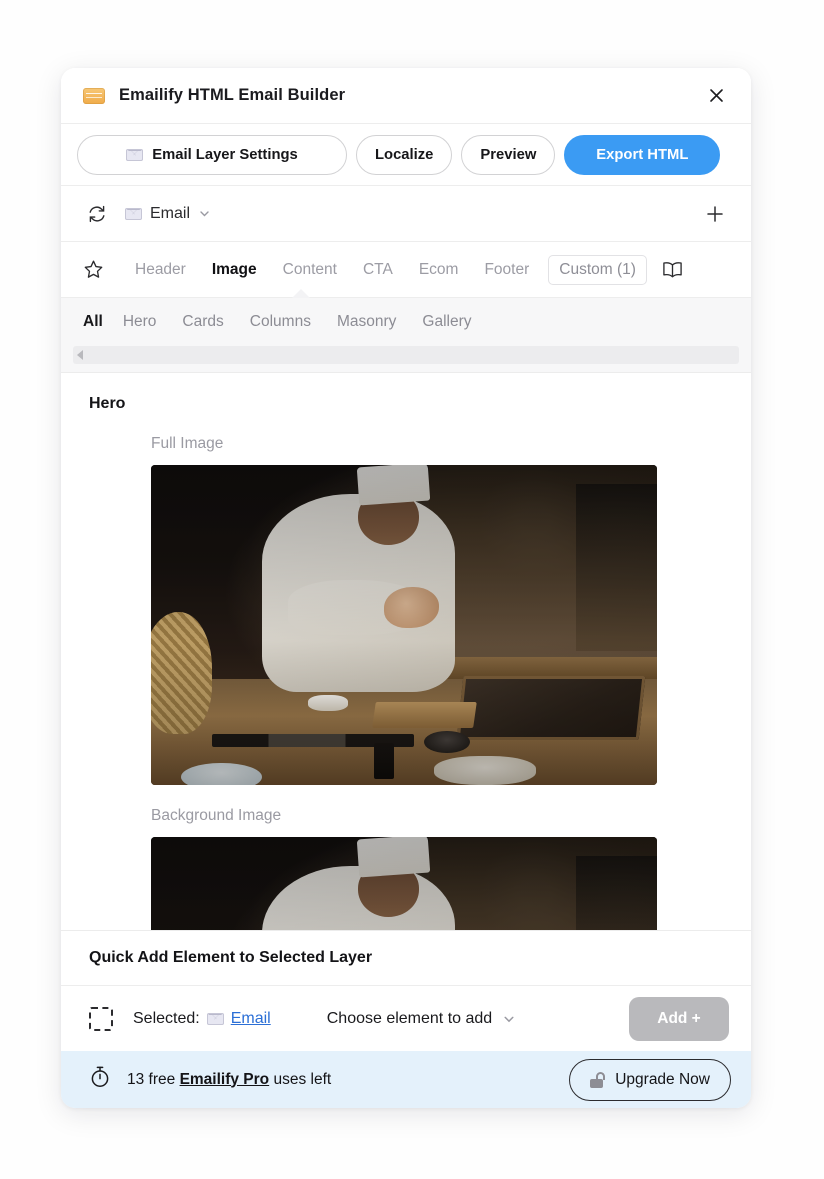 This screenshot has height=1179, width=824. What do you see at coordinates (232, 95) in the screenshot?
I see `page-title: Emailify HTML Email Builder` at bounding box center [232, 95].